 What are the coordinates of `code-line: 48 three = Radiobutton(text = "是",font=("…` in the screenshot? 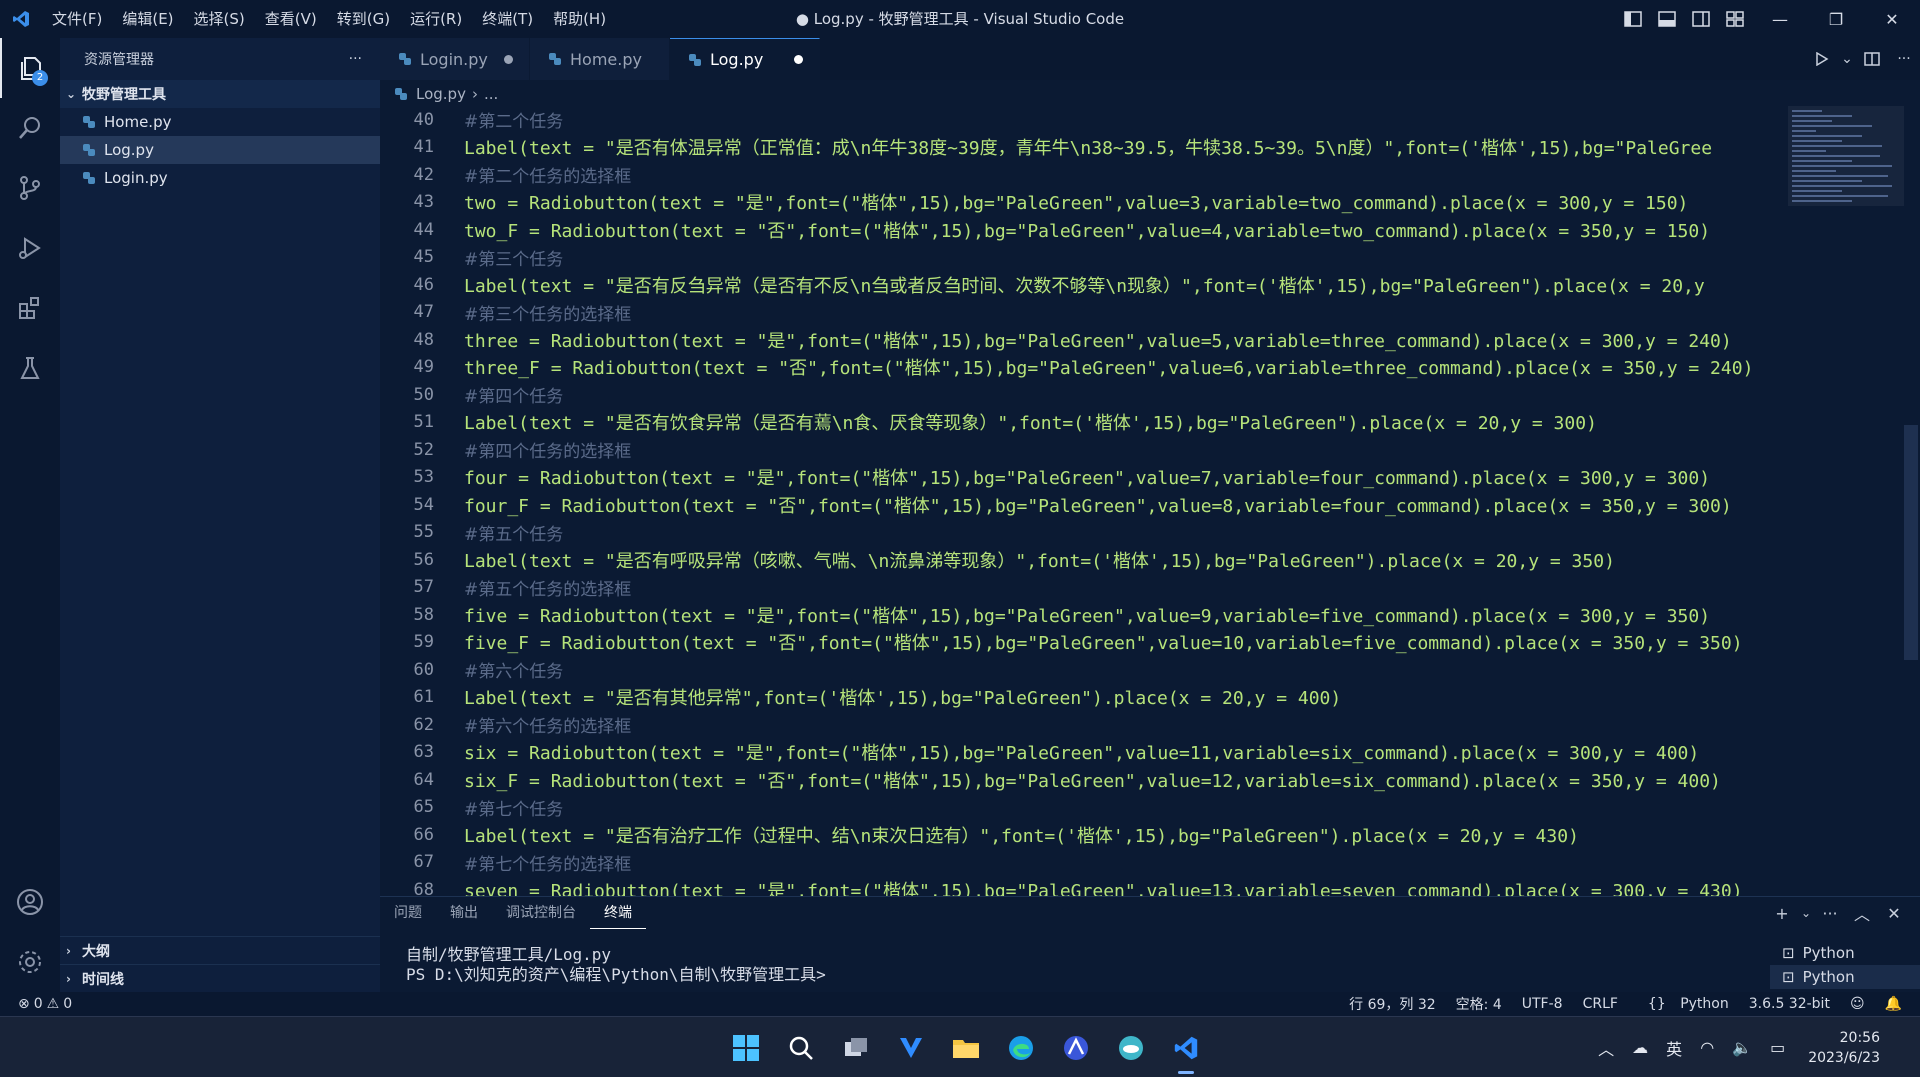 It's located at (1080, 340).